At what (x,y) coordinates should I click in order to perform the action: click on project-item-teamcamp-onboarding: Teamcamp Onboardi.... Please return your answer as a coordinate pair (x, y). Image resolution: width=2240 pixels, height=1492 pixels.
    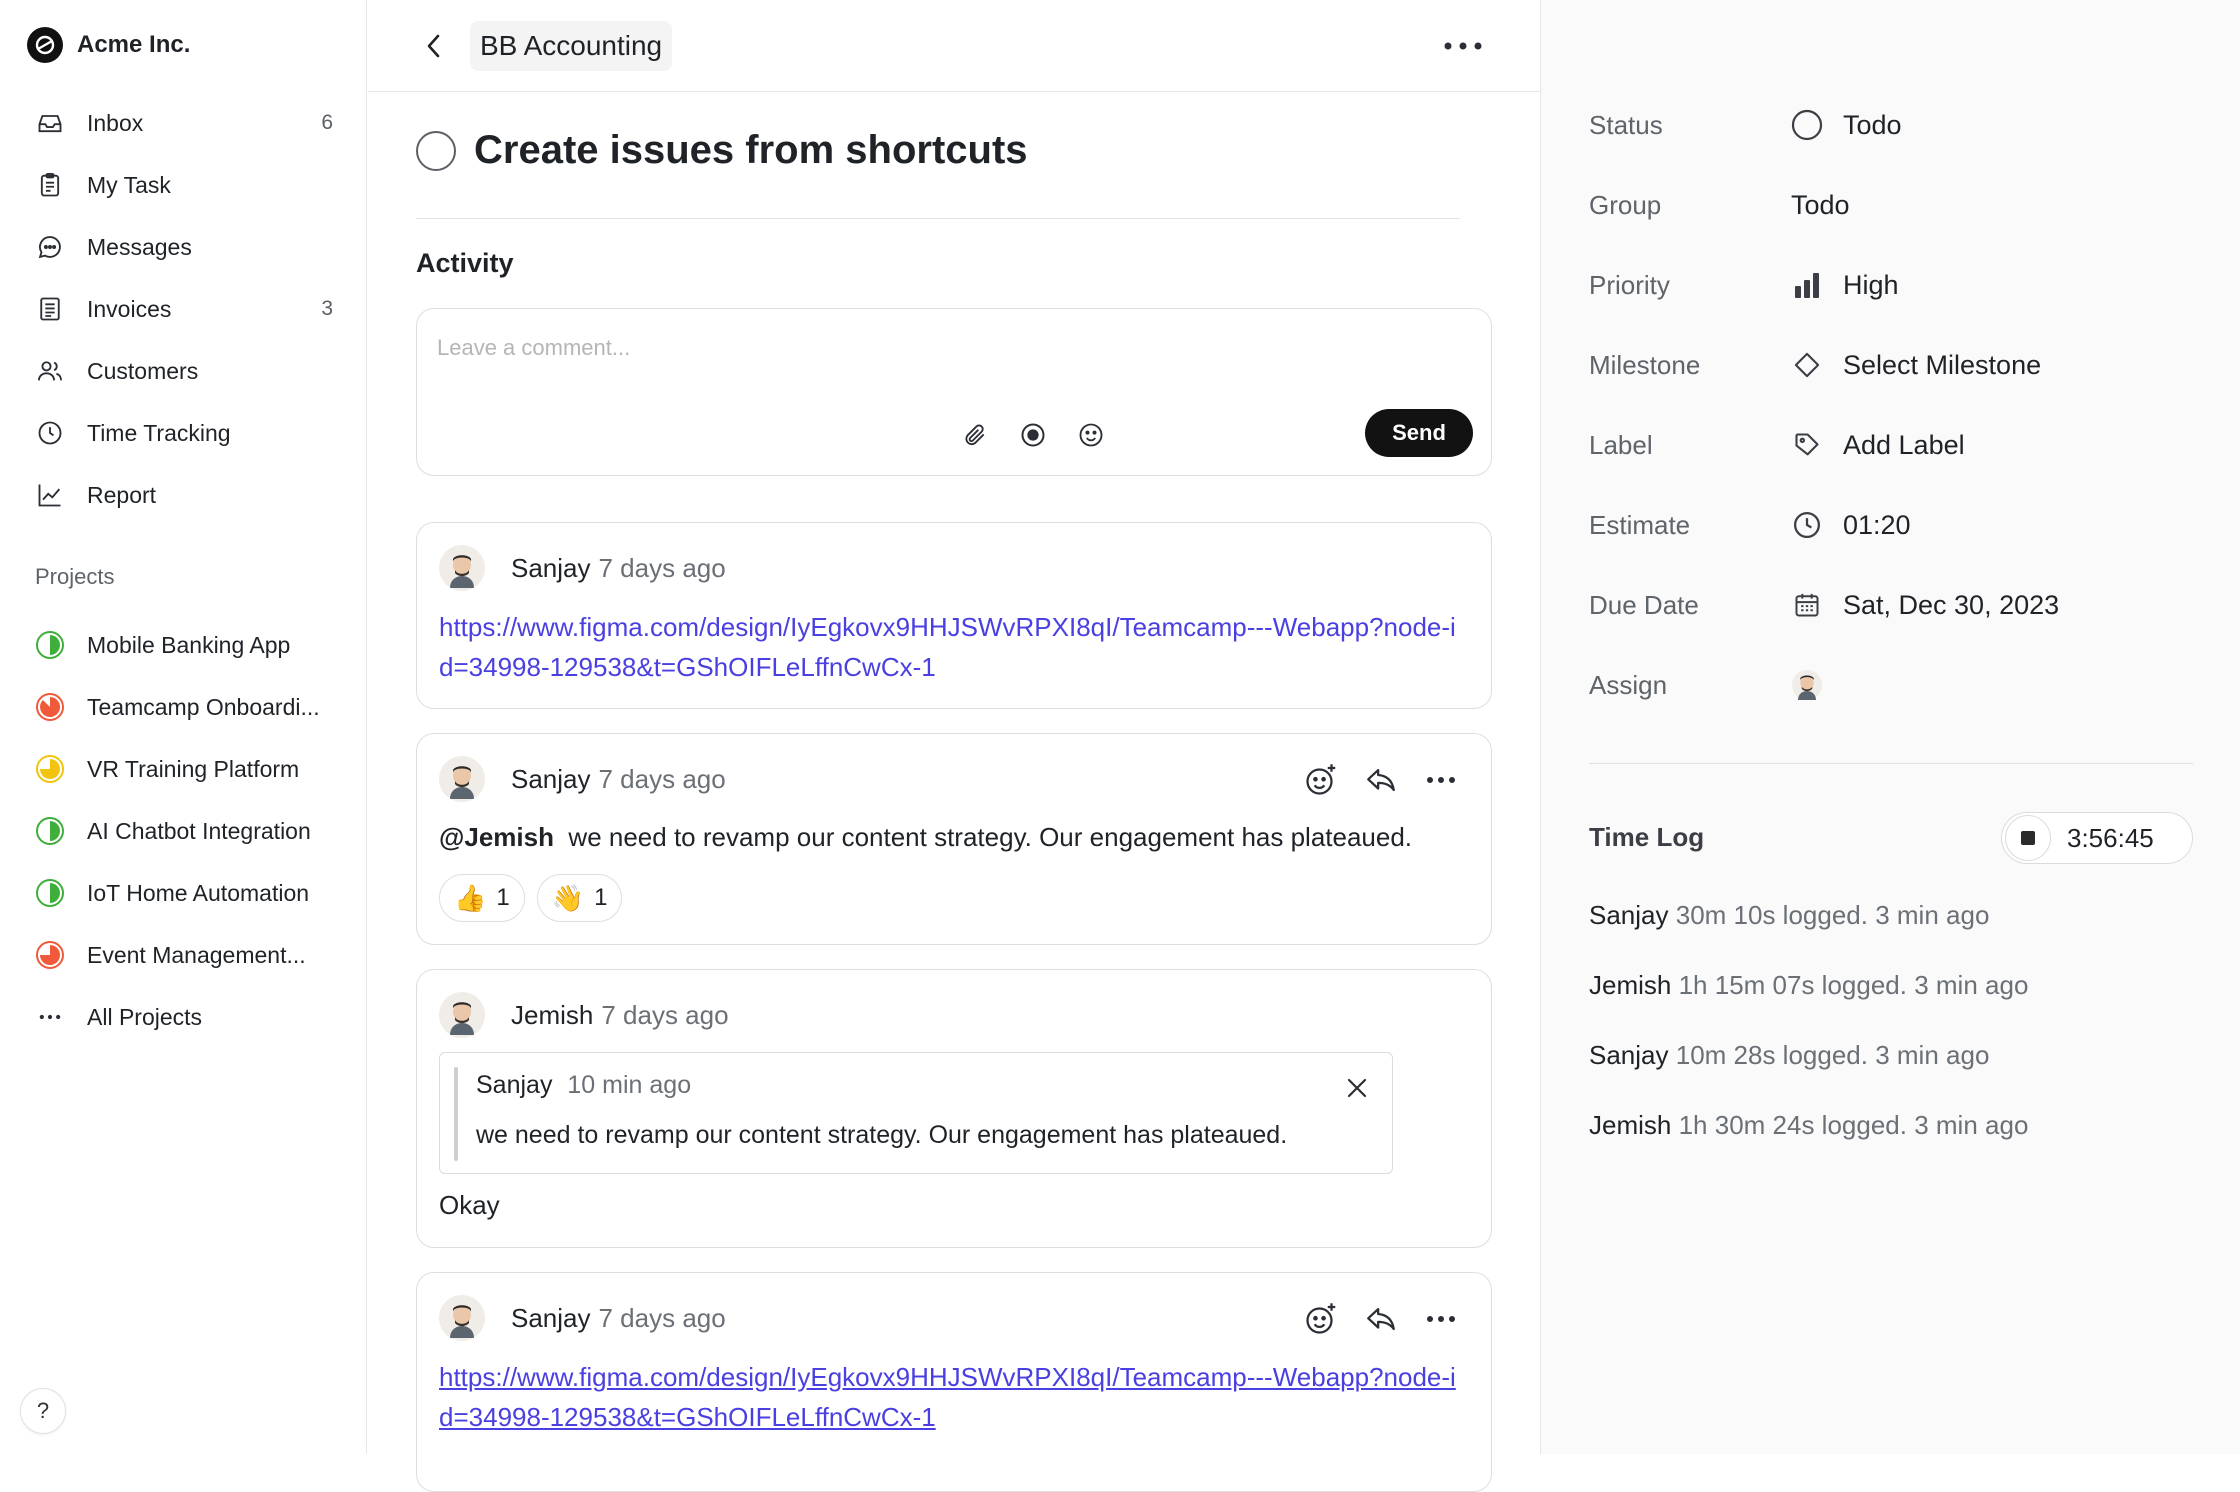
    Looking at the image, I should click on (183, 707).